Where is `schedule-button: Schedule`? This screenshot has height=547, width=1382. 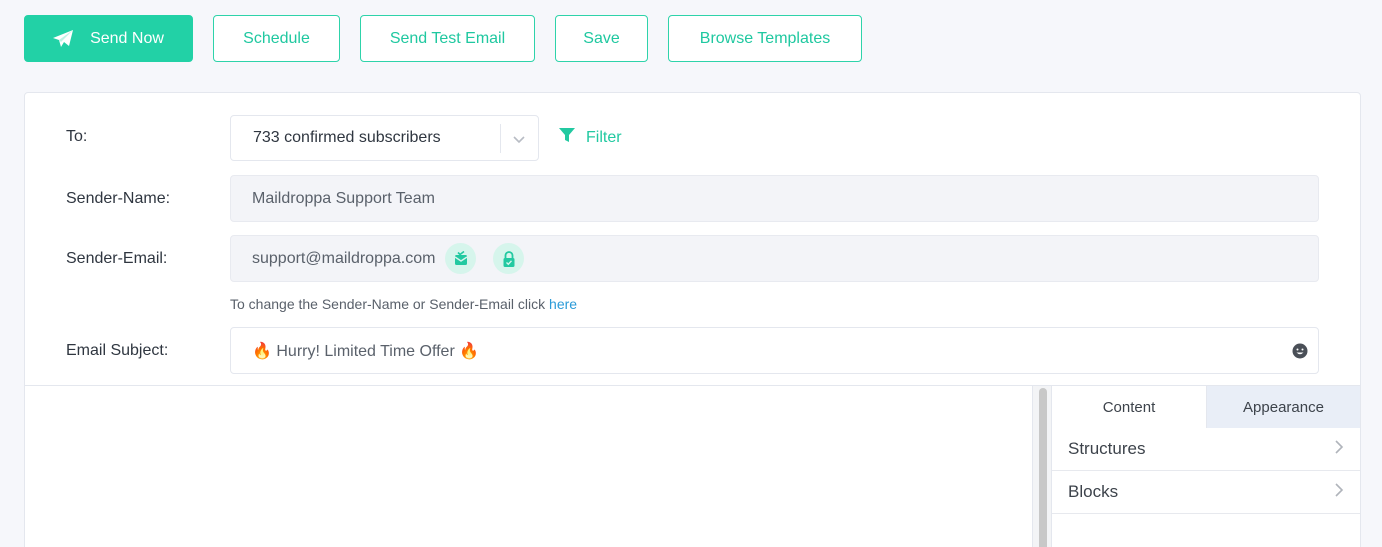 schedule-button: Schedule is located at coordinates (276, 38).